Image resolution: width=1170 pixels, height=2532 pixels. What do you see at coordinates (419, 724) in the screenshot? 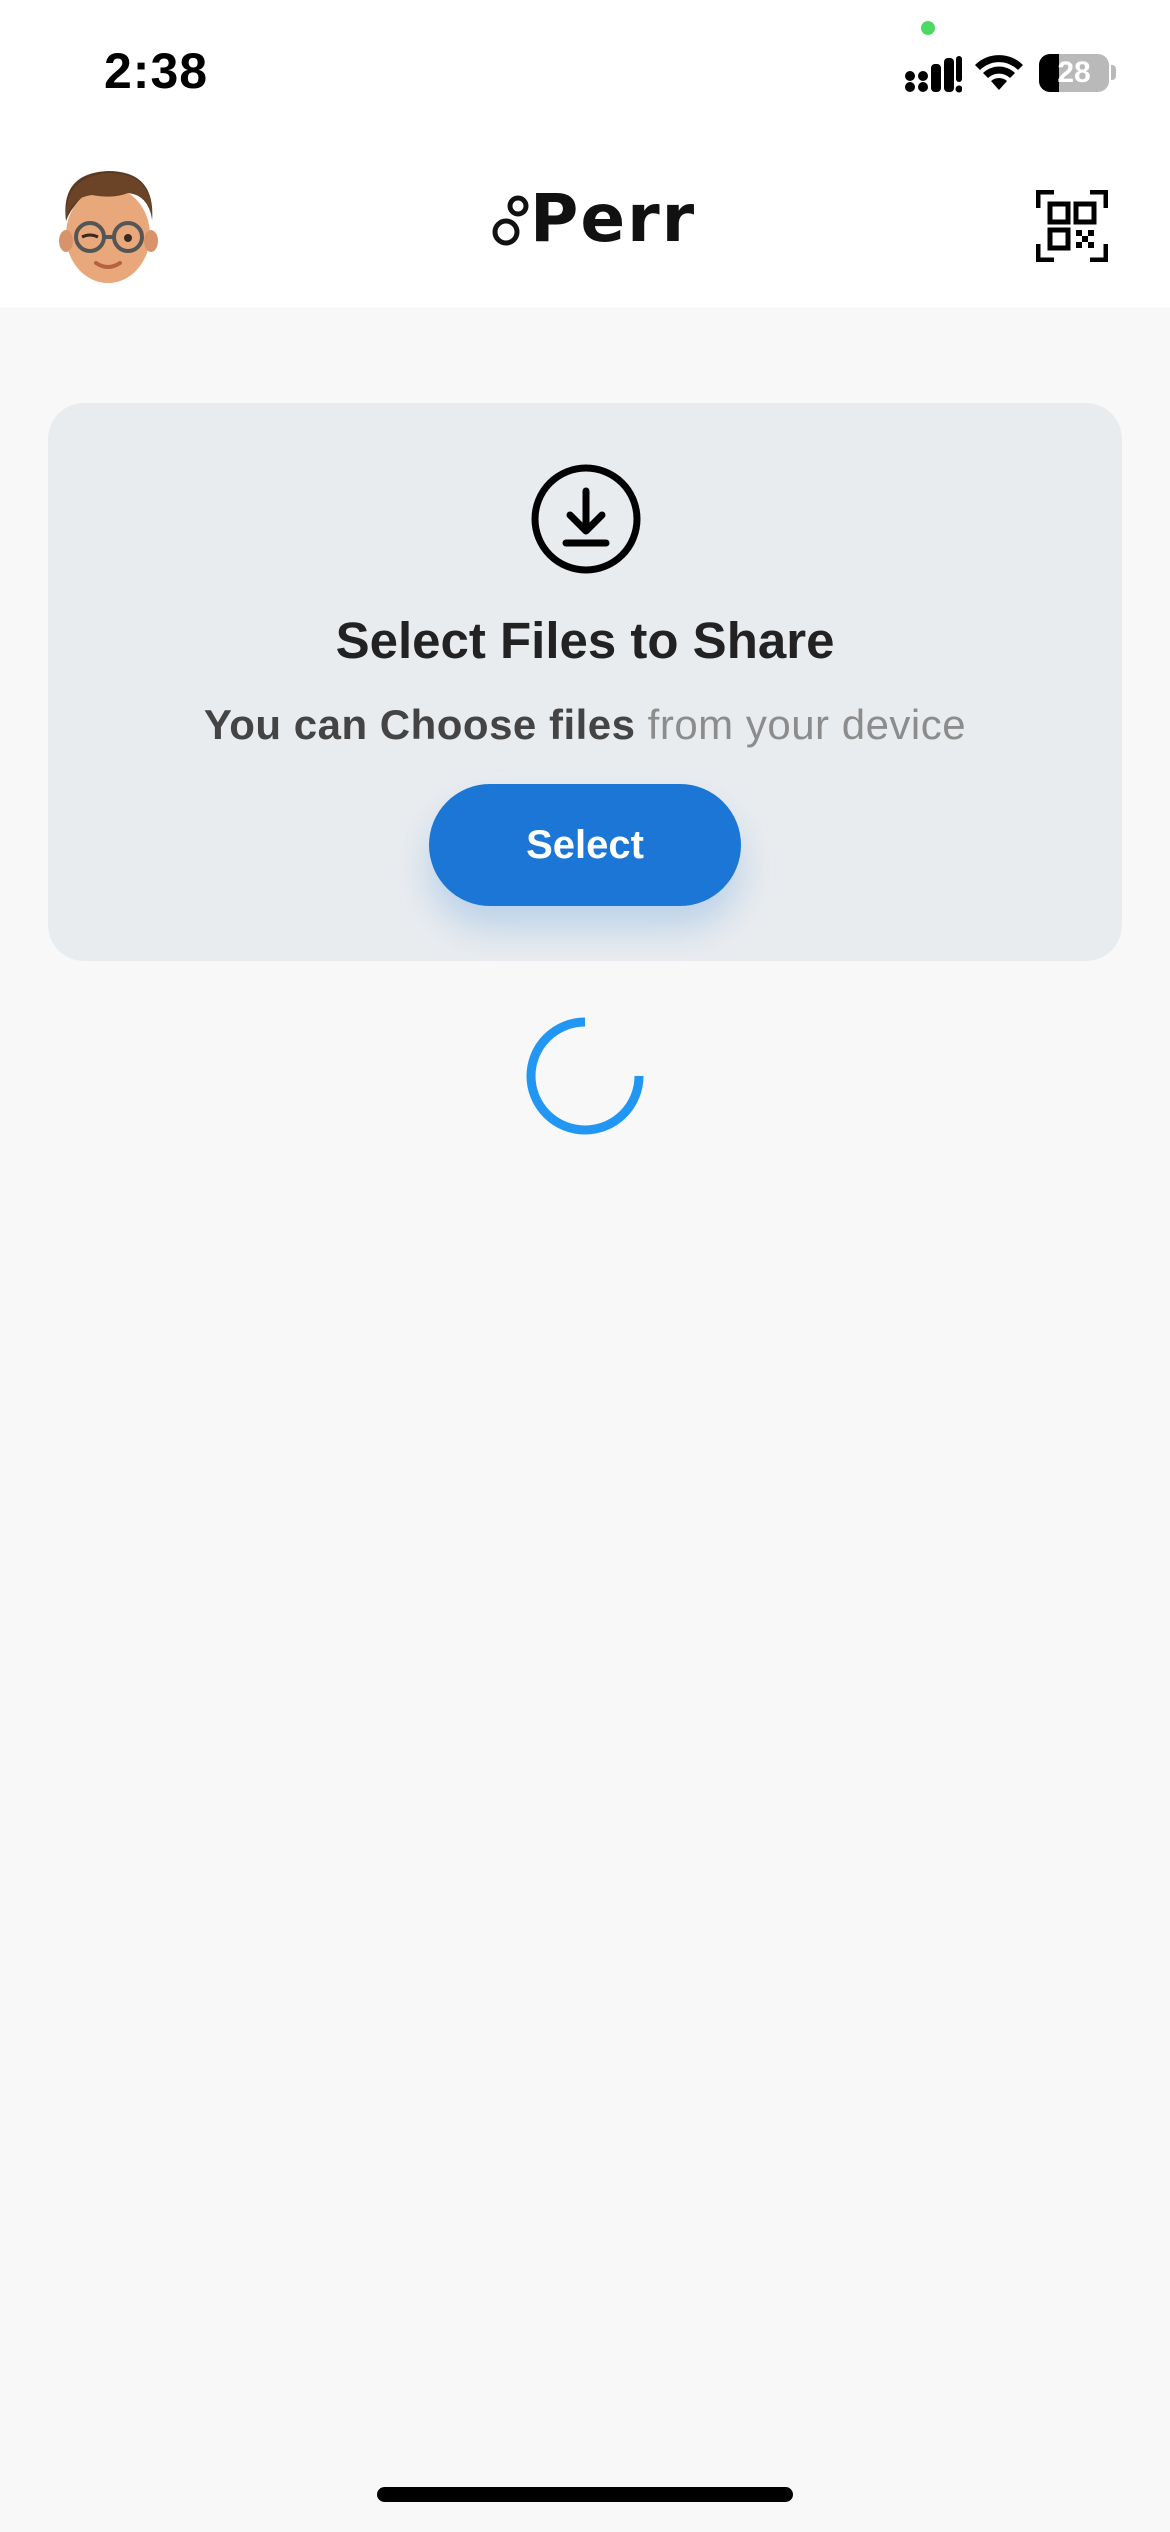
I see `card-subtitle-strong: You can Choose files` at bounding box center [419, 724].